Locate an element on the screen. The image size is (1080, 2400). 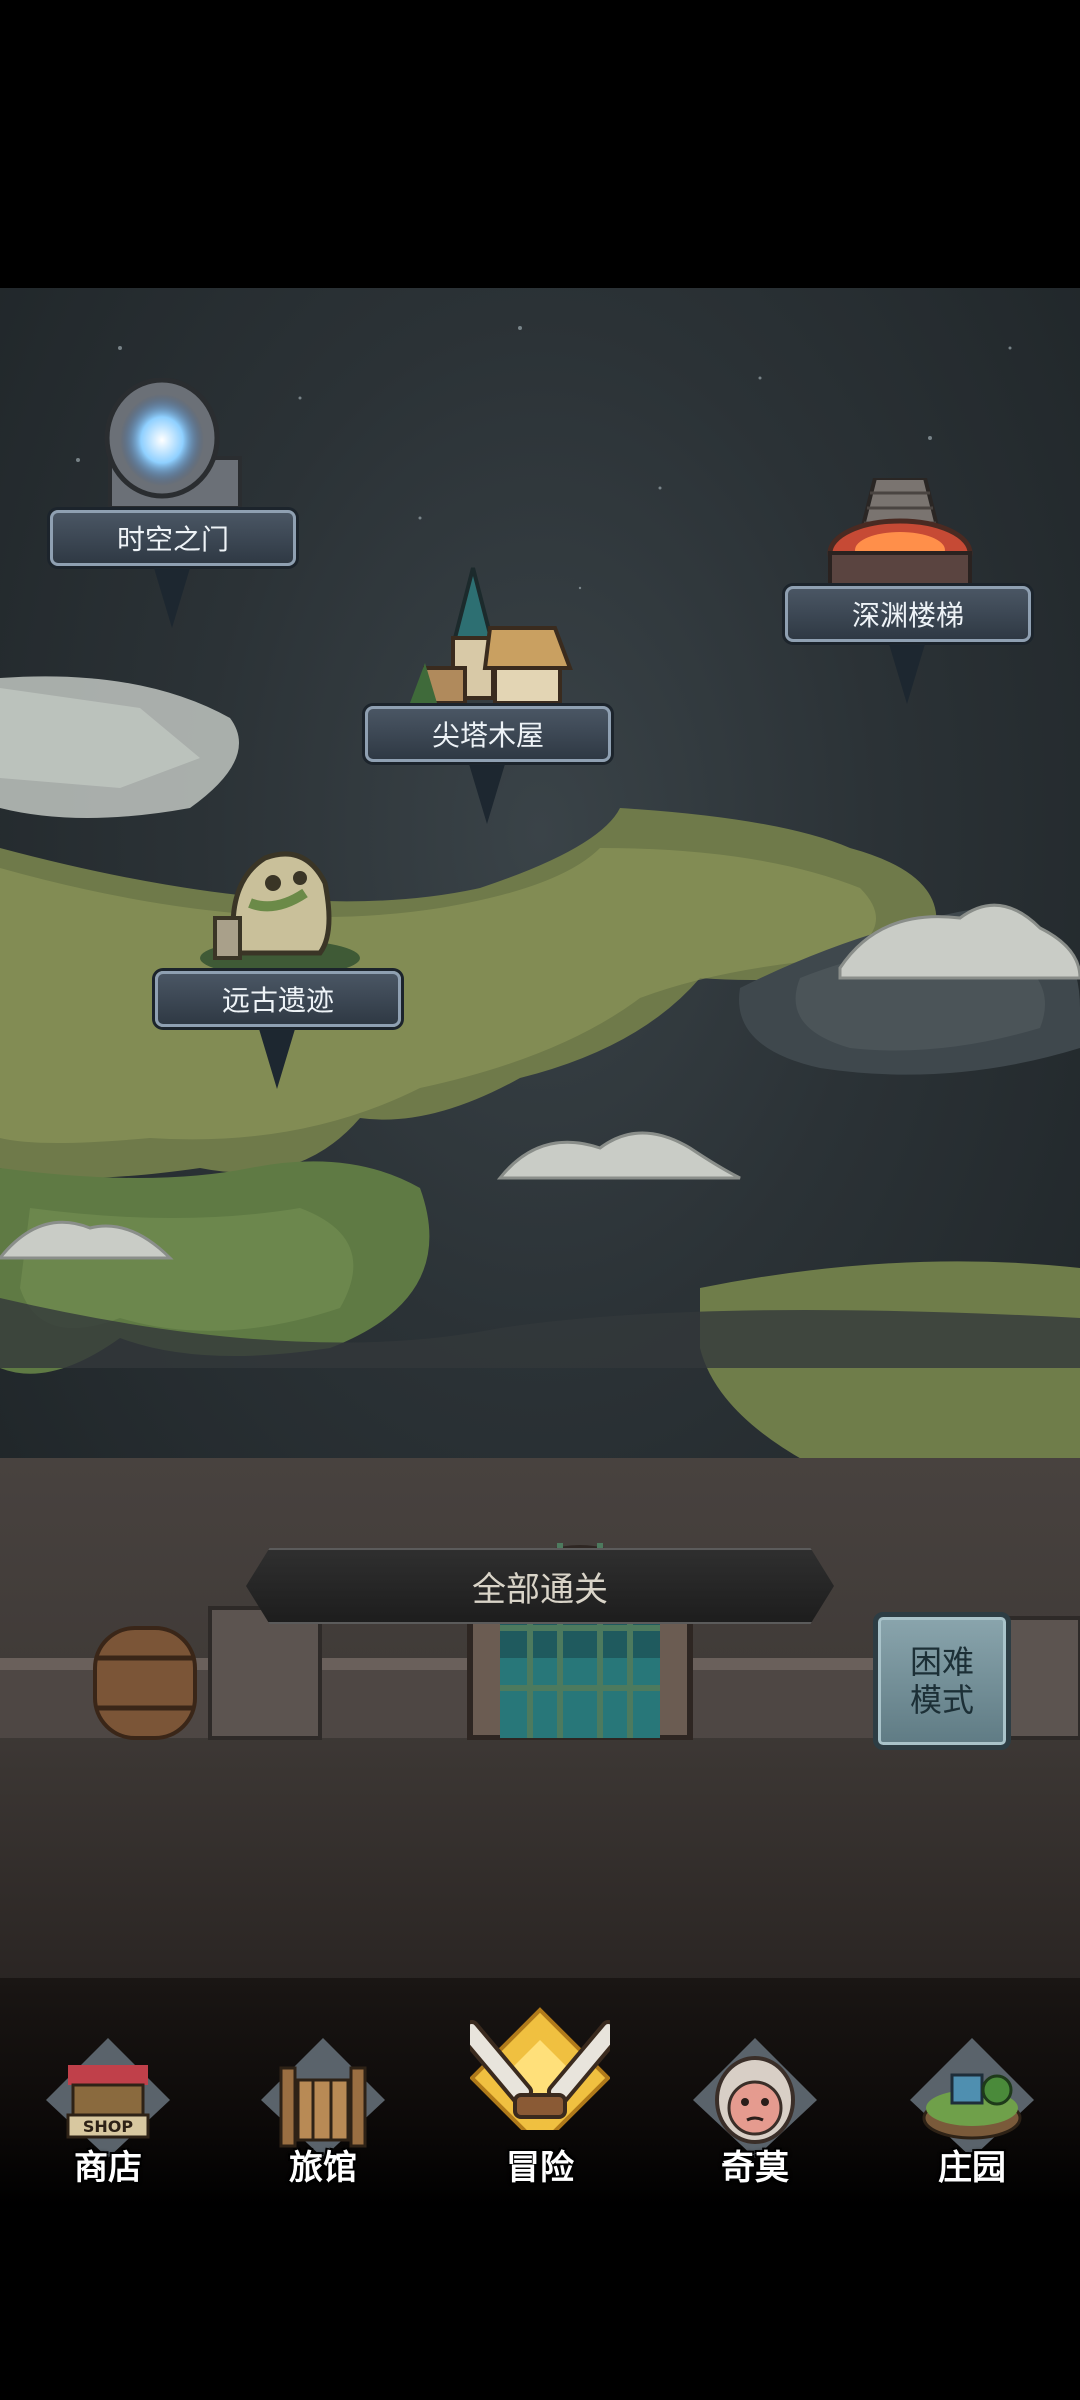
location-label-spire-cabin: 尖塔木屋 is located at coordinates (488, 734).